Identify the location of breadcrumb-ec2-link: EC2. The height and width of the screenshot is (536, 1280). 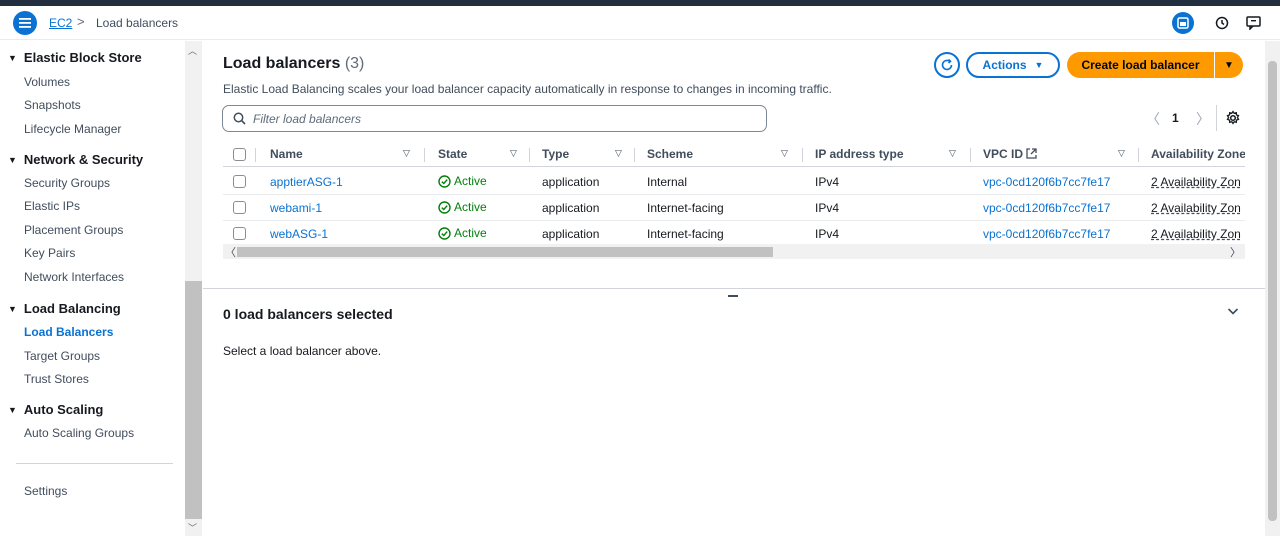
(60, 23).